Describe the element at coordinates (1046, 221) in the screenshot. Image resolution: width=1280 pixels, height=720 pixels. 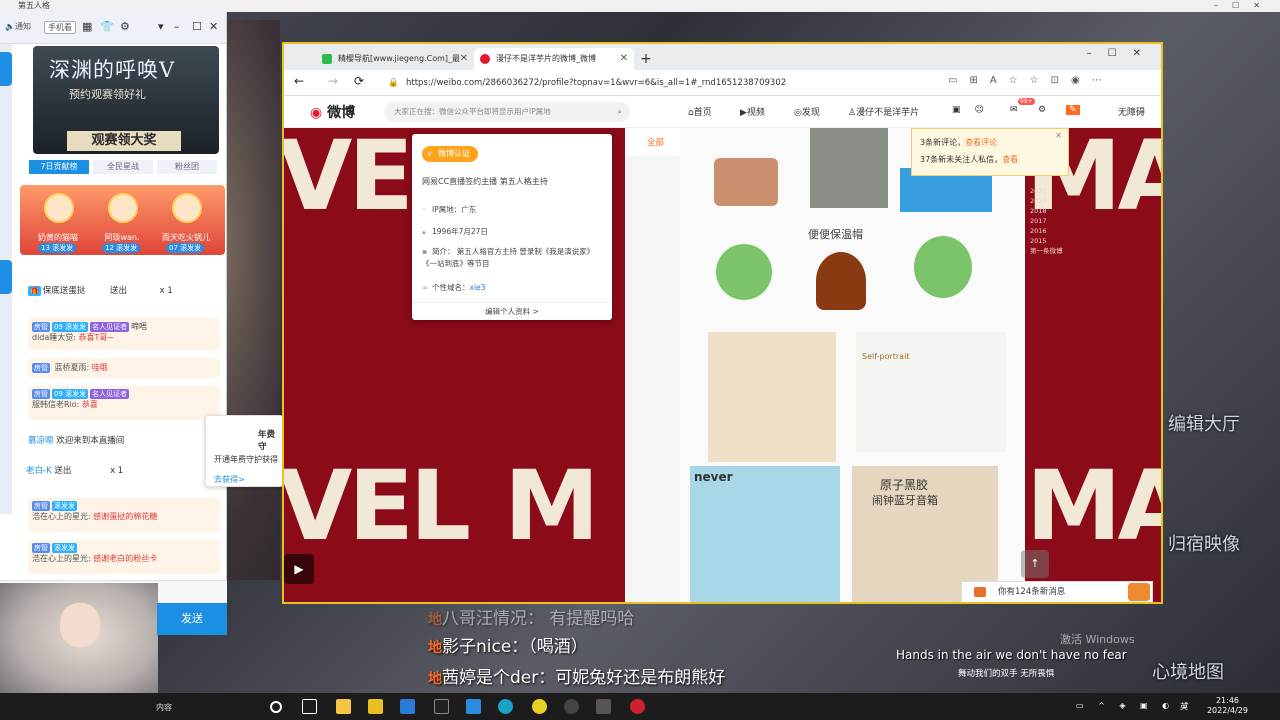
I see `timeline-year: 2017` at that location.